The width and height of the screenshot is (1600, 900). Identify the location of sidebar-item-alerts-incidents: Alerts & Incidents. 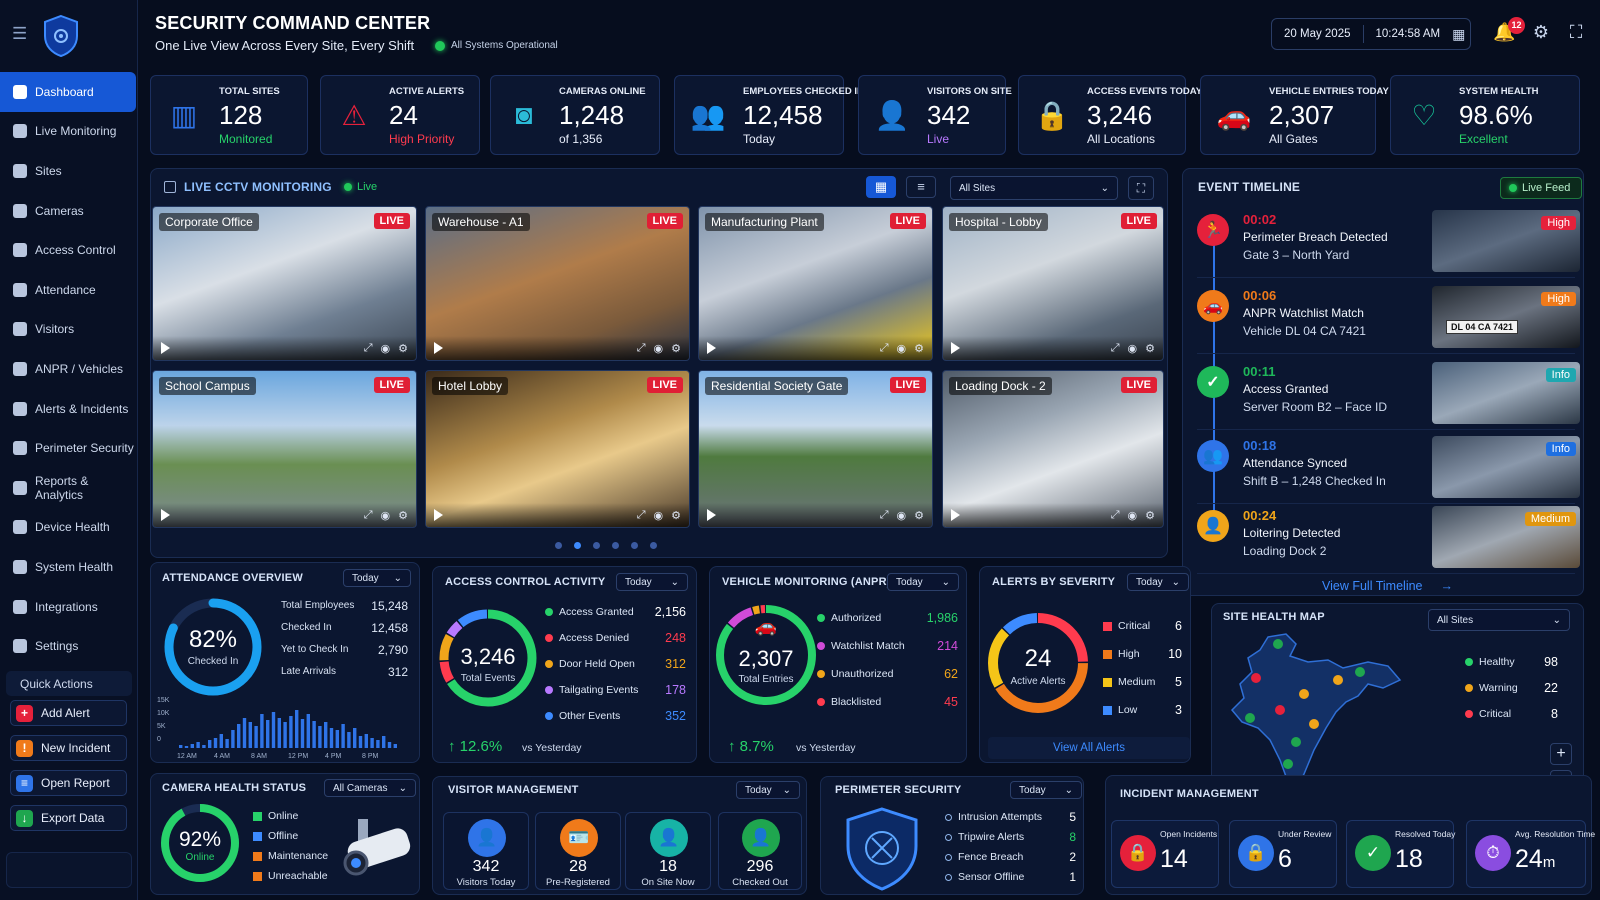
(69, 409).